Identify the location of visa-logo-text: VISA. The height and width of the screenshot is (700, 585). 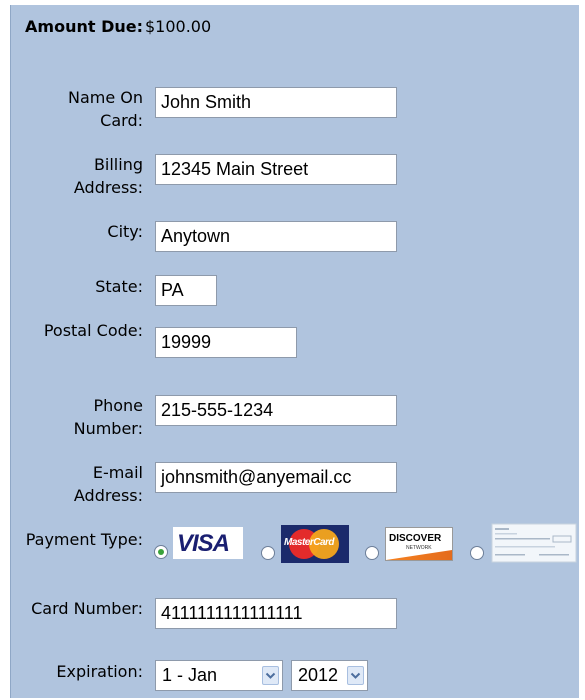
(203, 543).